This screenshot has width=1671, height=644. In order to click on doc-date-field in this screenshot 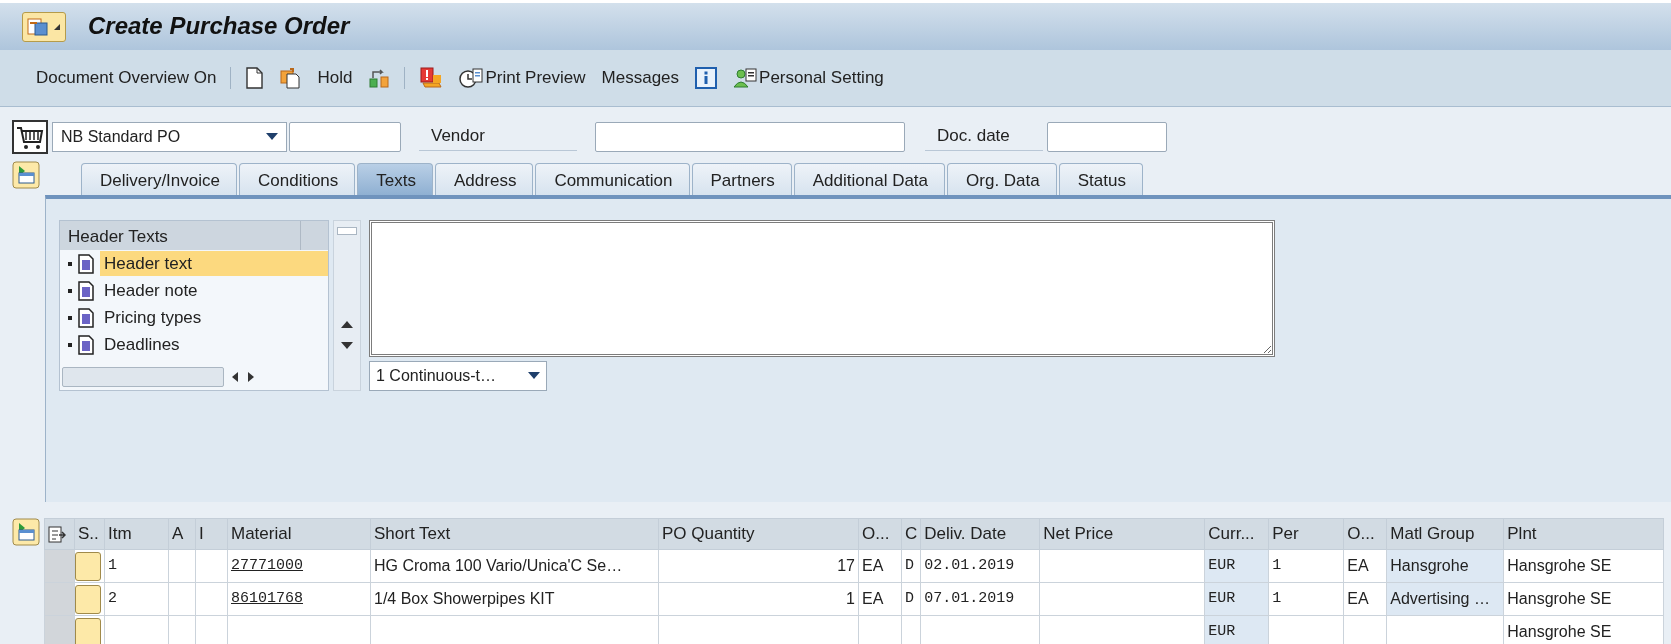, I will do `click(1107, 137)`.